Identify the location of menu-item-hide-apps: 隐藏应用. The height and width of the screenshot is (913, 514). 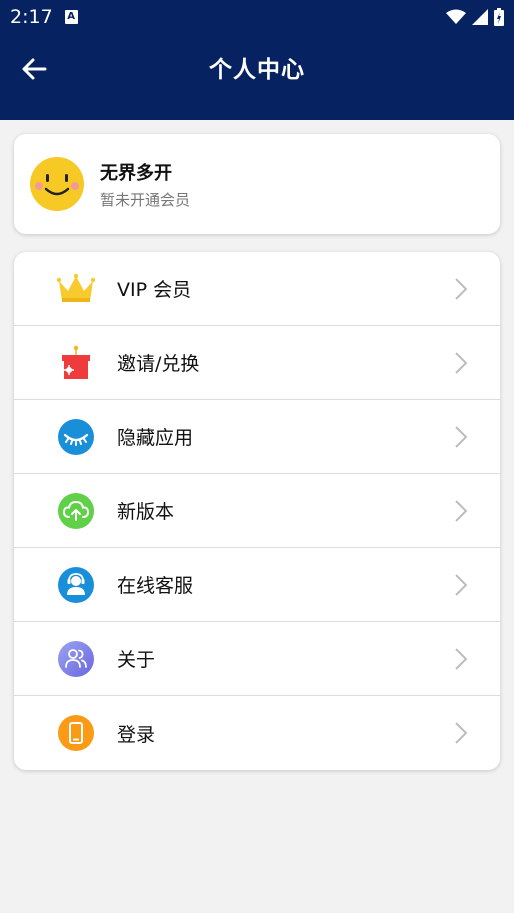
(257, 437).